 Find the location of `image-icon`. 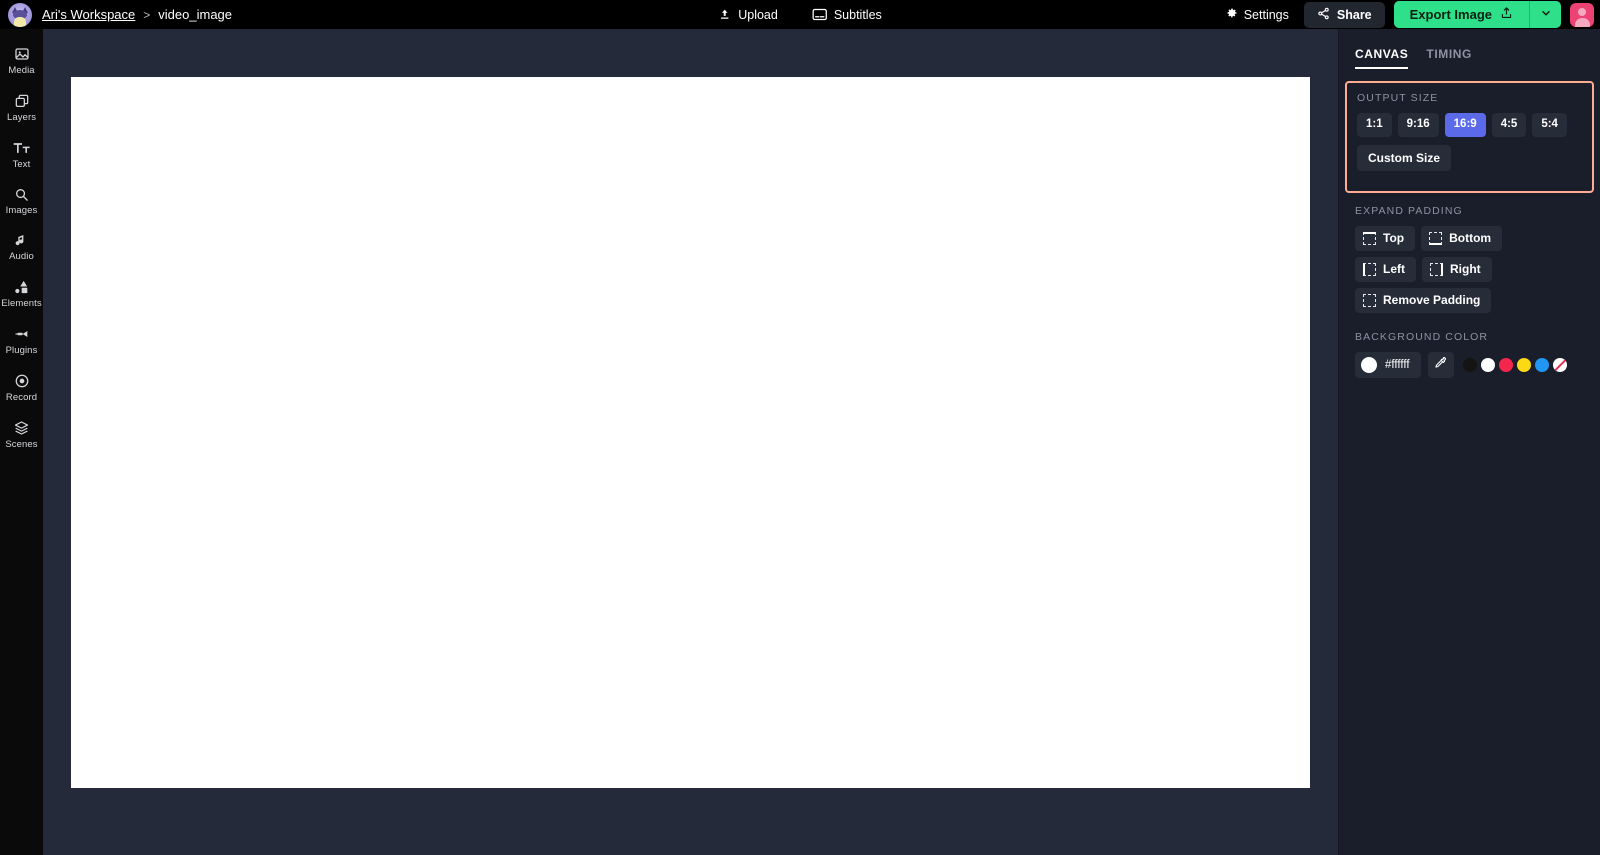

image-icon is located at coordinates (22, 54).